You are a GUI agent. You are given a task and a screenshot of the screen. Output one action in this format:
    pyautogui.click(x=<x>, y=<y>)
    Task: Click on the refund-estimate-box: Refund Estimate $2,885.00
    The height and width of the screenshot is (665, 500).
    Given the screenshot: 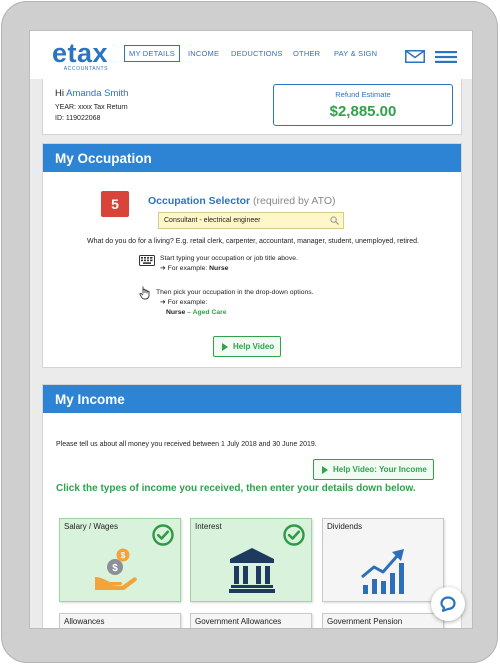 What is the action you would take?
    pyautogui.click(x=363, y=105)
    